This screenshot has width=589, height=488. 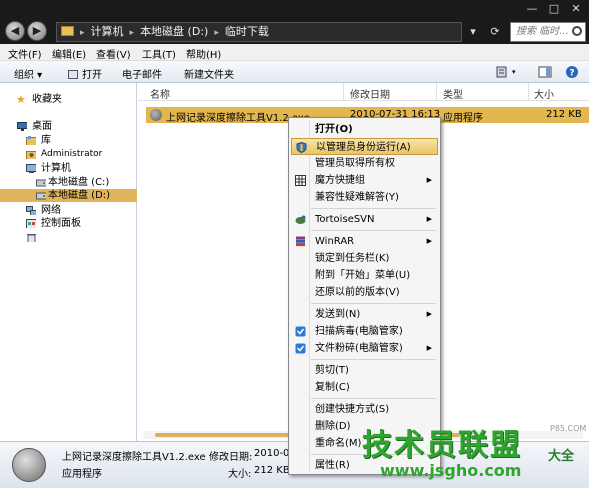 What do you see at coordinates (107, 31) in the screenshot?
I see `breadcrumb-computer: 计算机` at bounding box center [107, 31].